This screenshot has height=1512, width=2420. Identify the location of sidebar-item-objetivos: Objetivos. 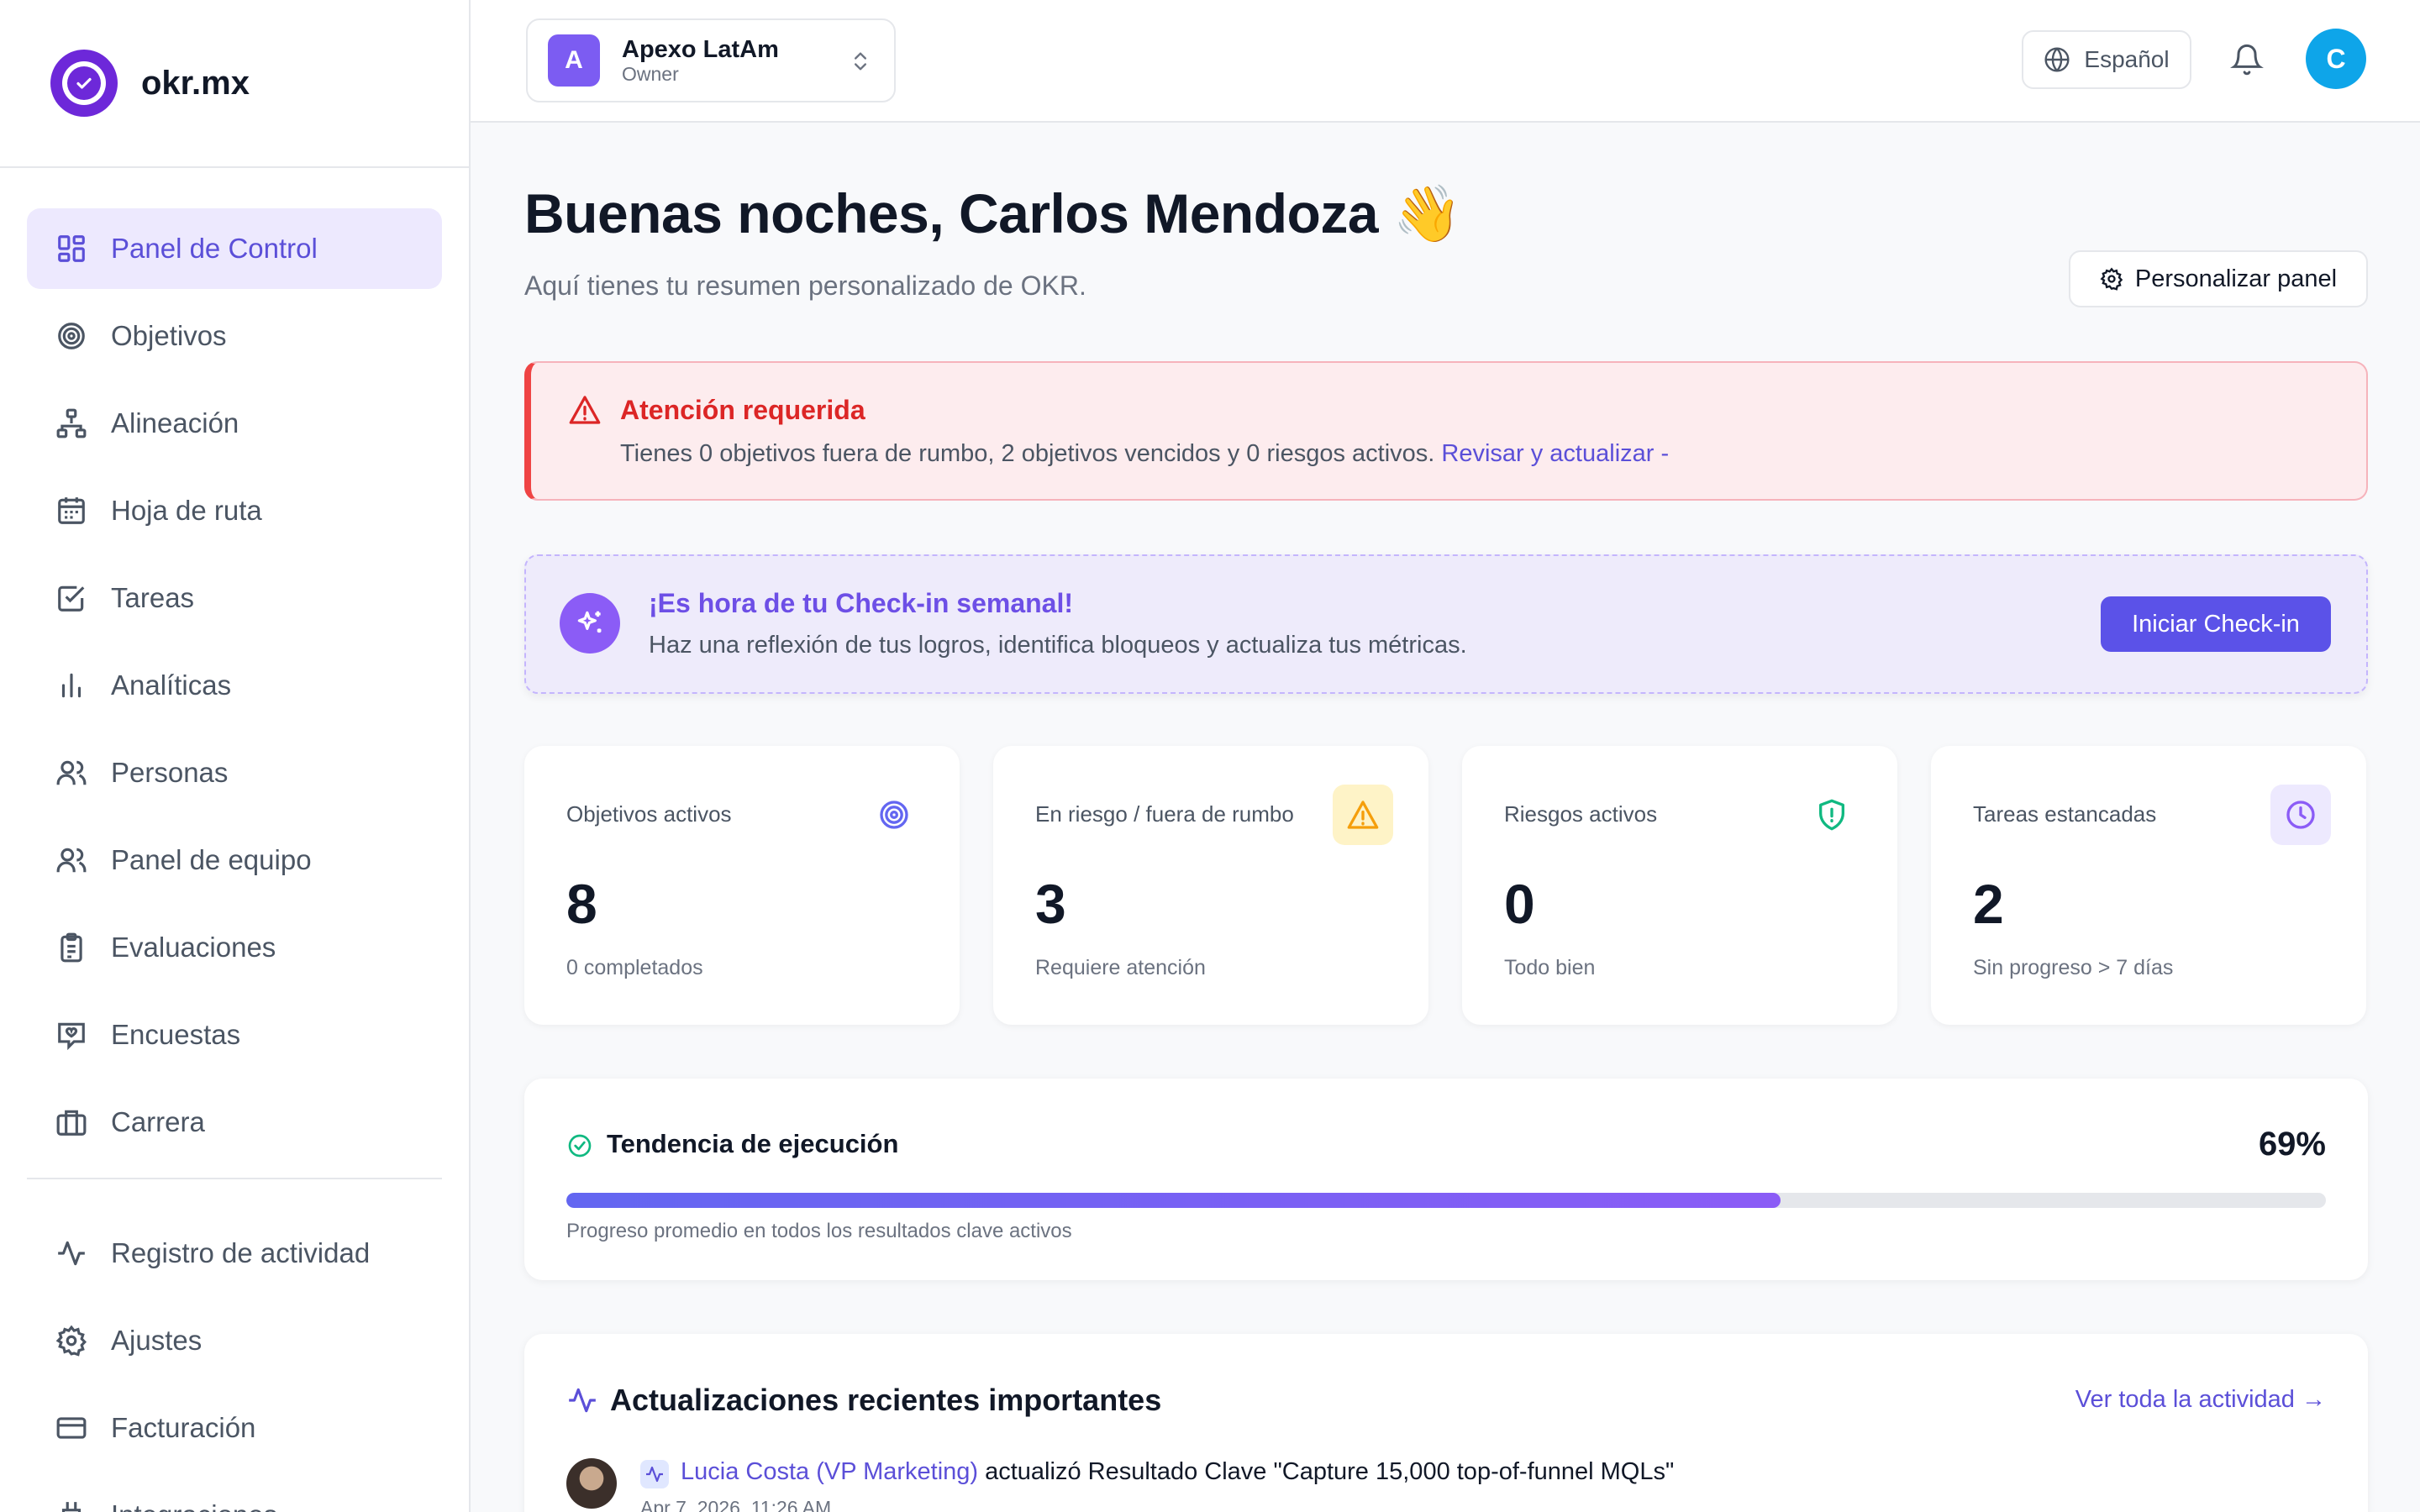
(234, 336).